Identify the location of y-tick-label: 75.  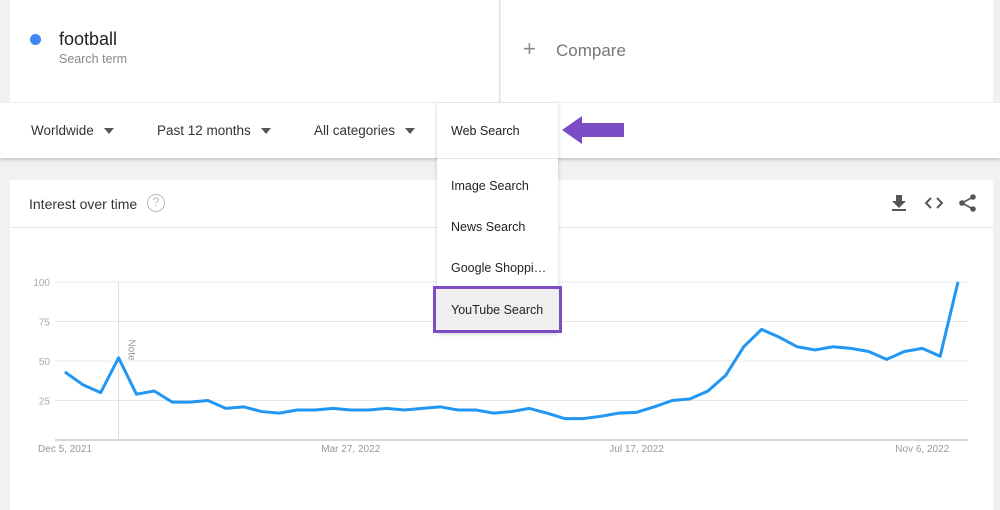
(45, 323).